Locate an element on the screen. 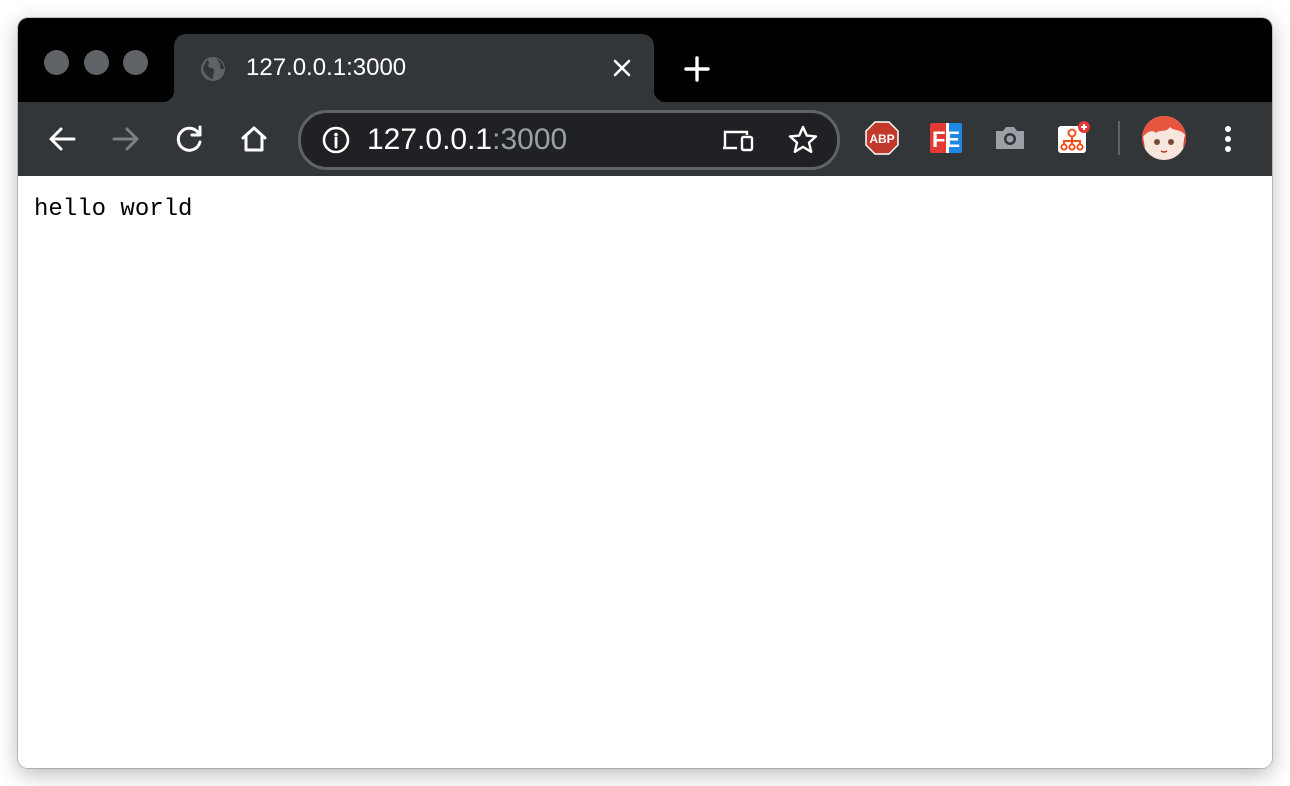  url-port: :3000 is located at coordinates (530, 139).